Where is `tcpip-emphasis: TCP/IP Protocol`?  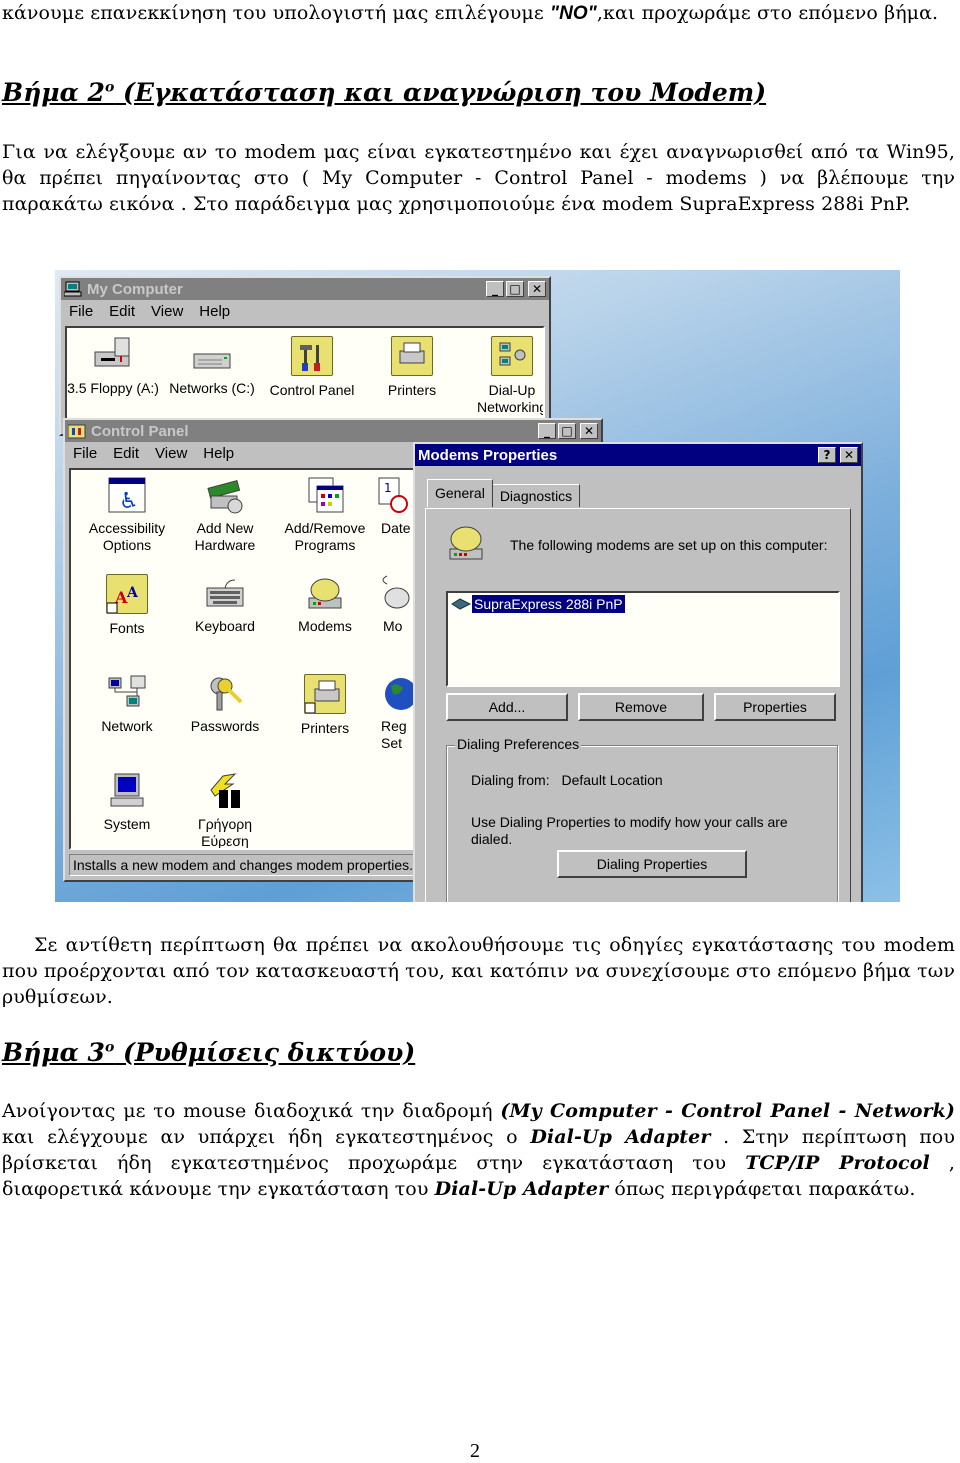
tcpip-emphasis: TCP/IP Protocol is located at coordinates (837, 1163).